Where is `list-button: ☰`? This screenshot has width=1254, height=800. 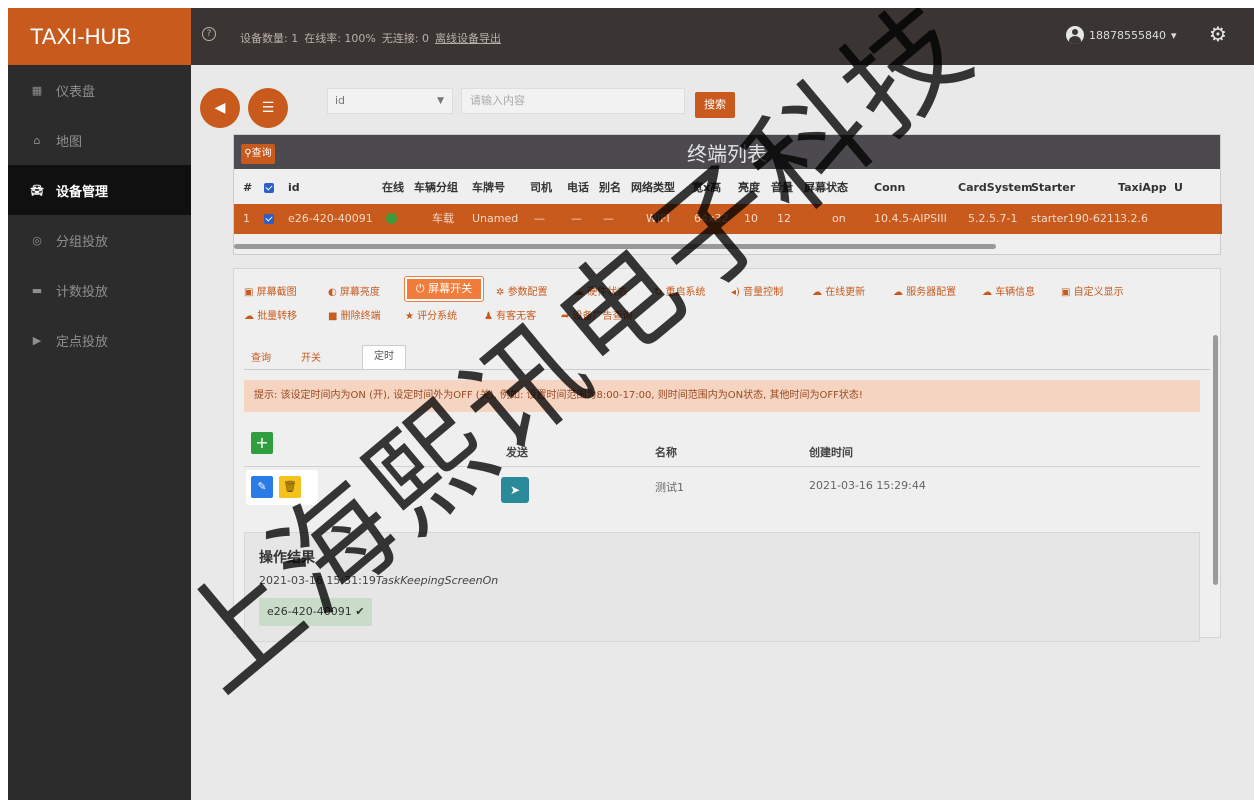 list-button: ☰ is located at coordinates (268, 108).